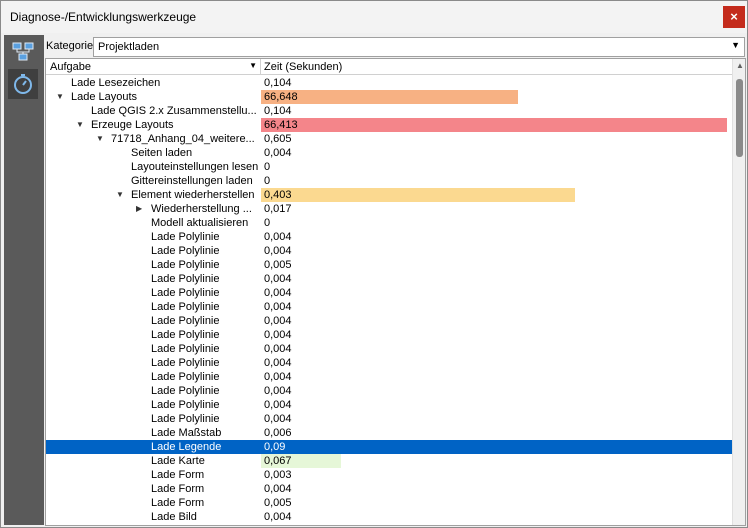 The image size is (748, 528). Describe the element at coordinates (389, 139) in the screenshot. I see `tree-row: ▼ 71718_Anhang_04_weitere... 0,605` at that location.